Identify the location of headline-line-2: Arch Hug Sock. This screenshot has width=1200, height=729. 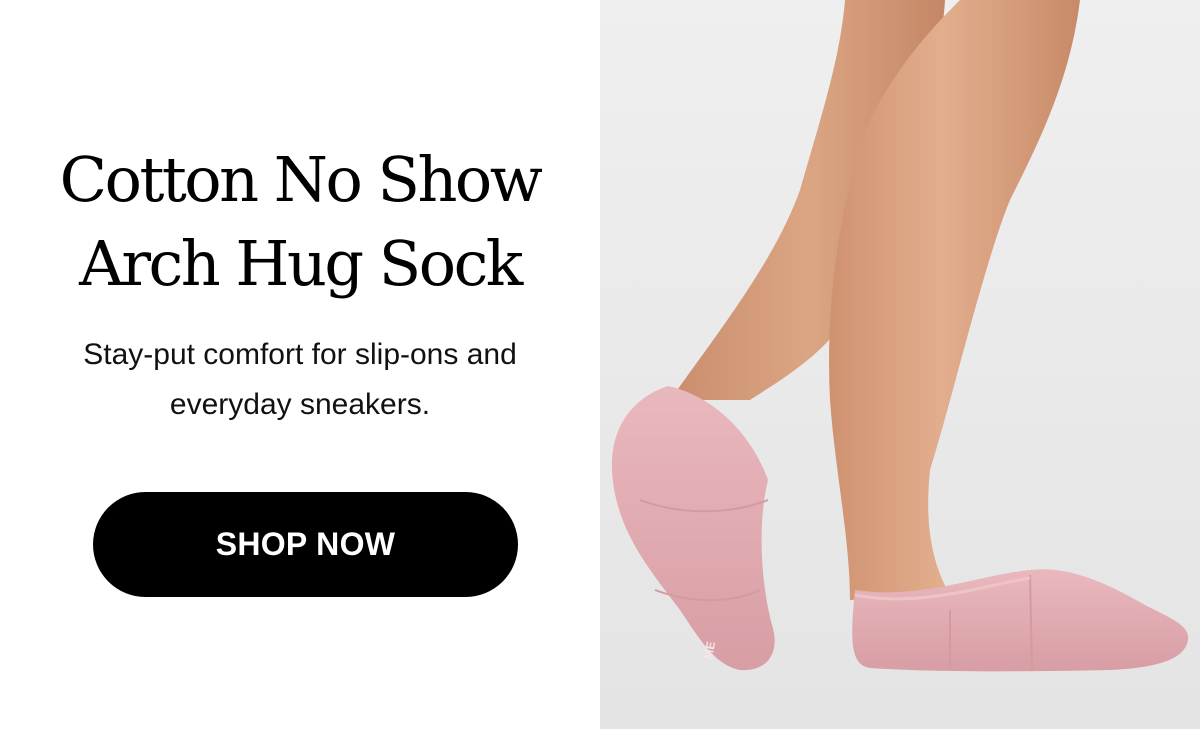
(301, 263).